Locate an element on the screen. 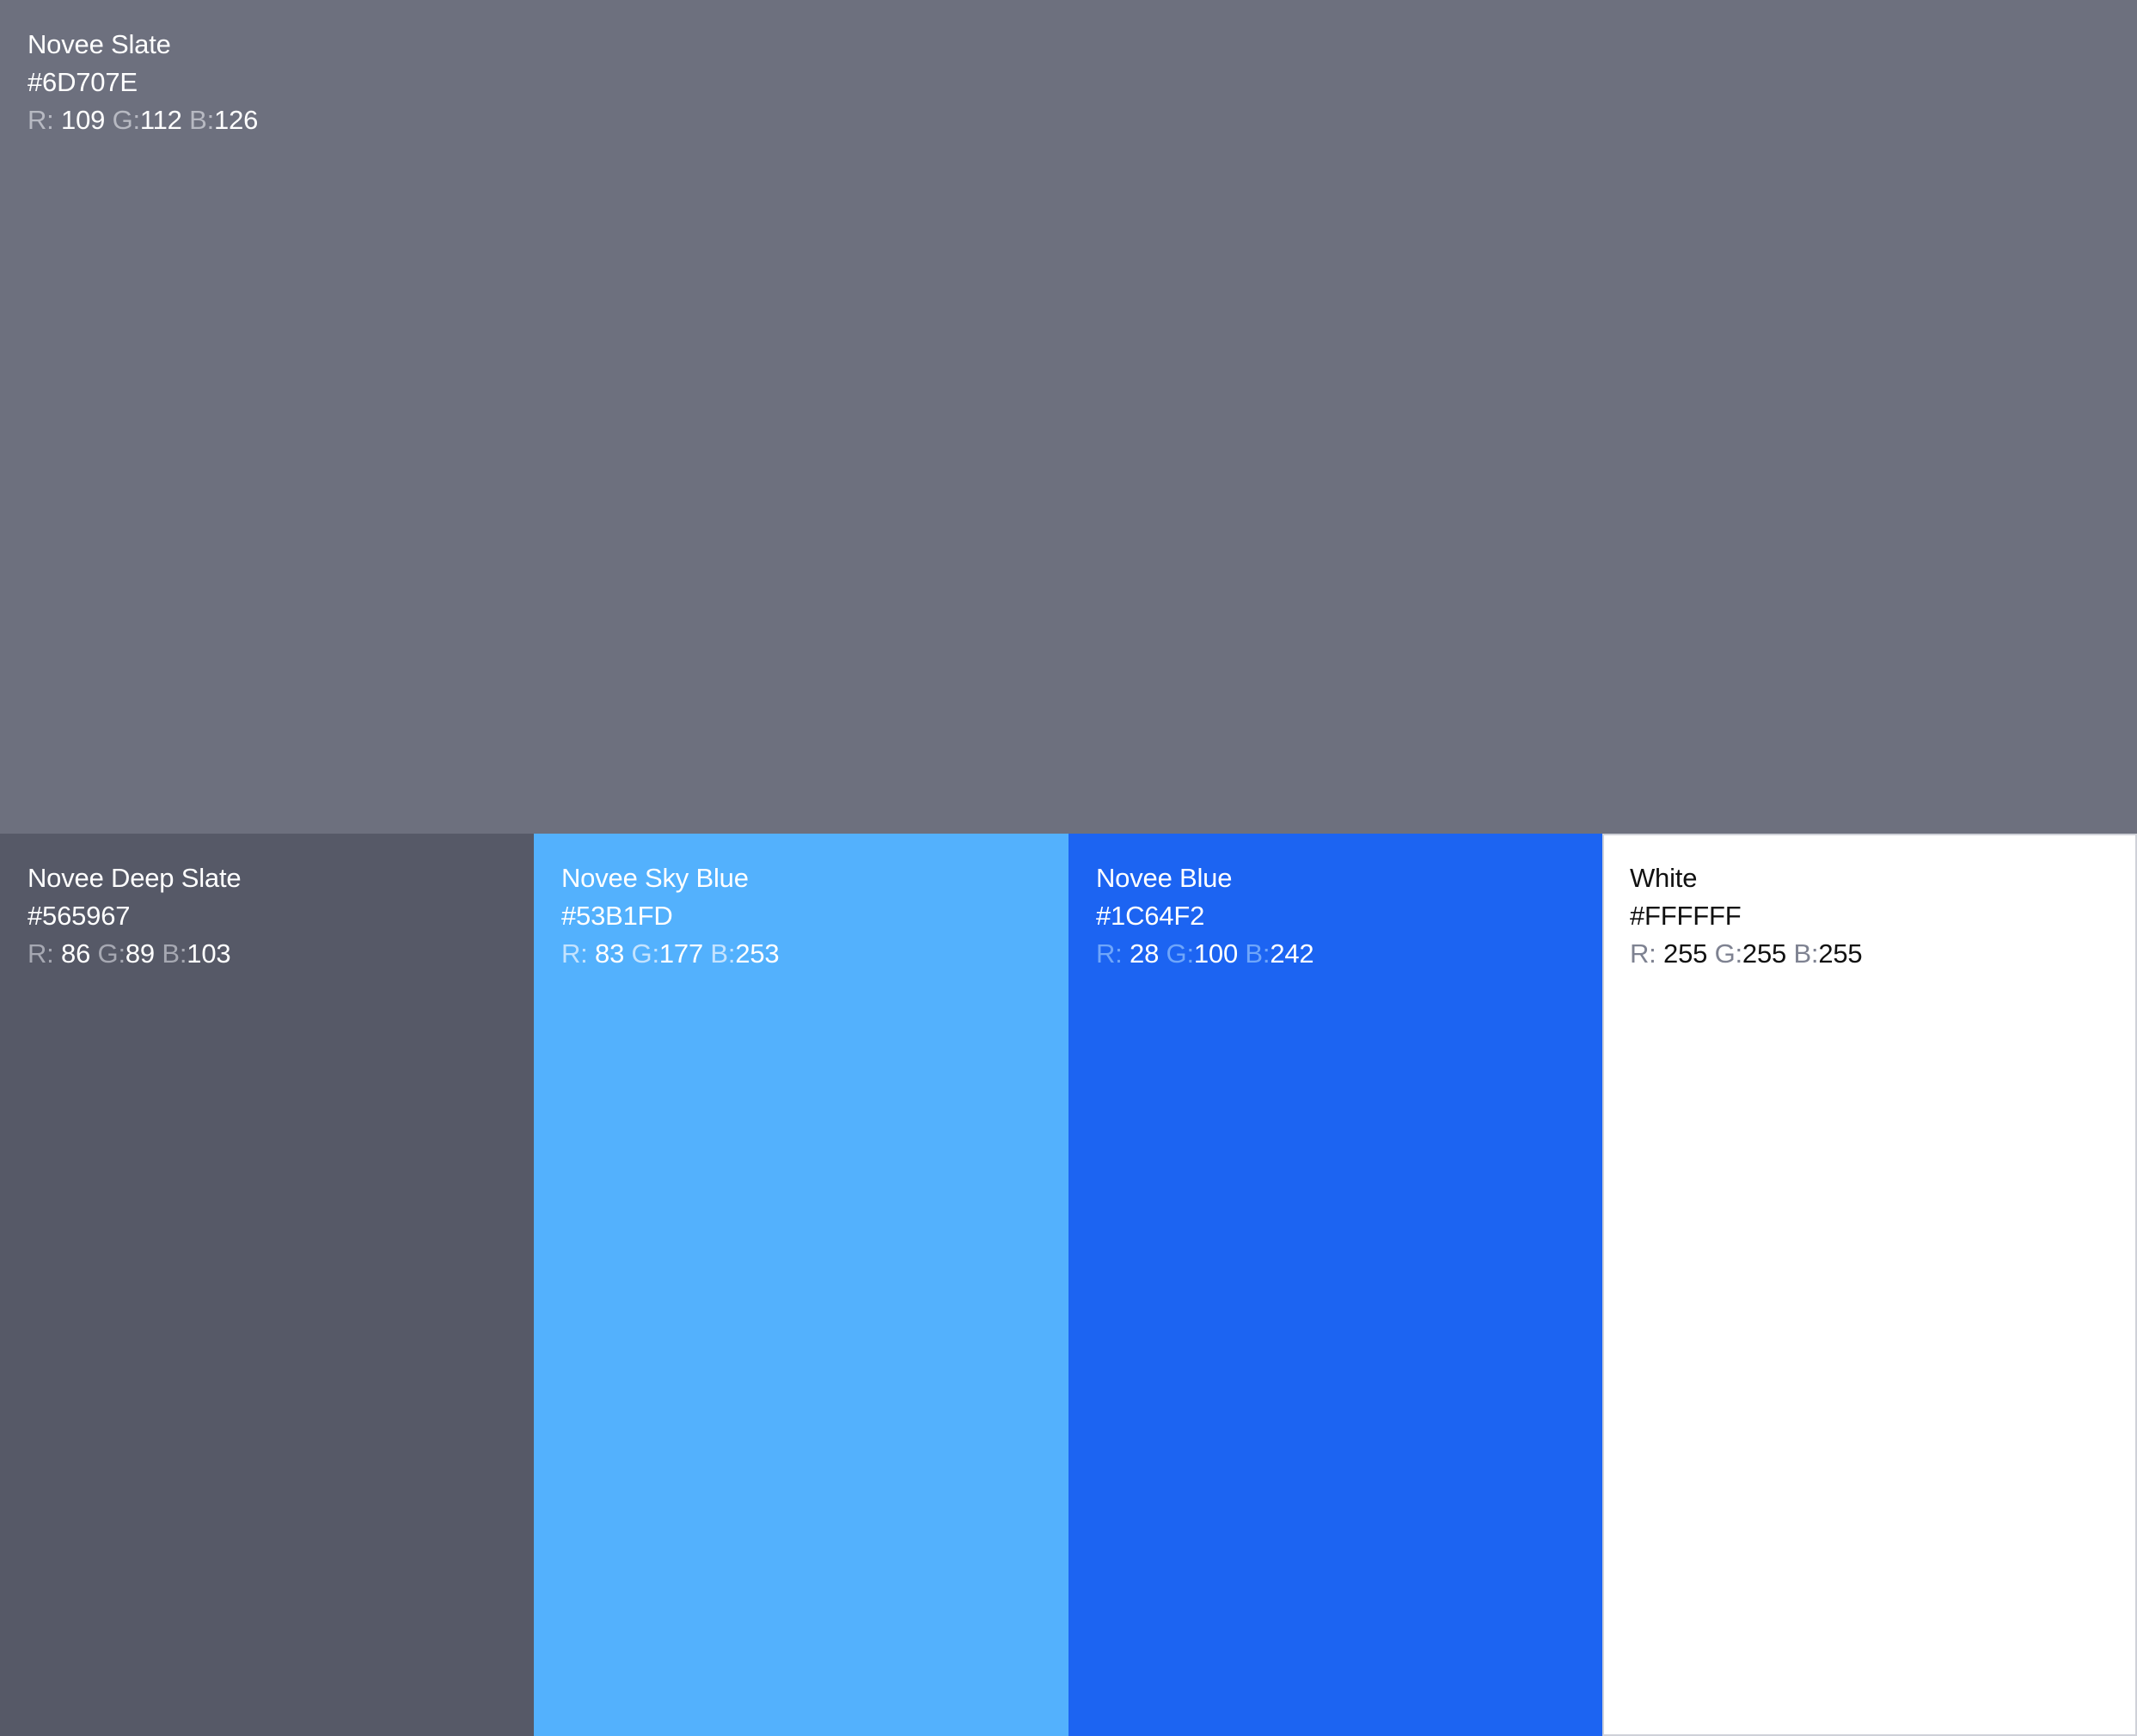 The width and height of the screenshot is (2137, 1736). rgb-value-g: 89 is located at coordinates (140, 953).